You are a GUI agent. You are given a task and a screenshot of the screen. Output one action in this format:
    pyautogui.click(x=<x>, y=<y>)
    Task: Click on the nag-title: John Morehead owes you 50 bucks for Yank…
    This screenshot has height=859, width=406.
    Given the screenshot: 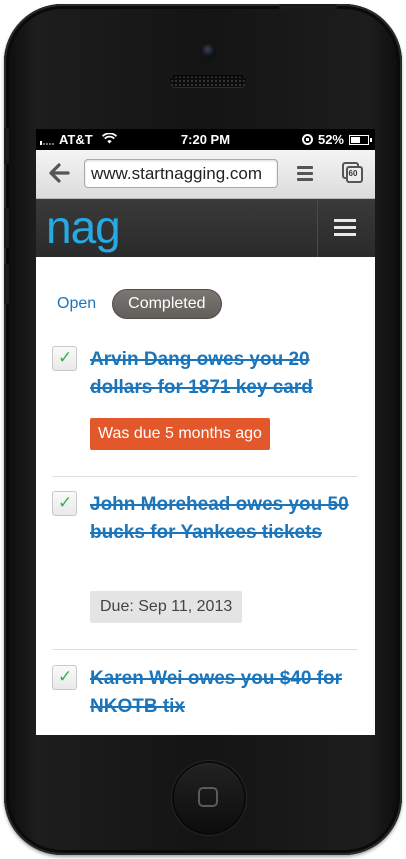 What is the action you would take?
    pyautogui.click(x=225, y=519)
    